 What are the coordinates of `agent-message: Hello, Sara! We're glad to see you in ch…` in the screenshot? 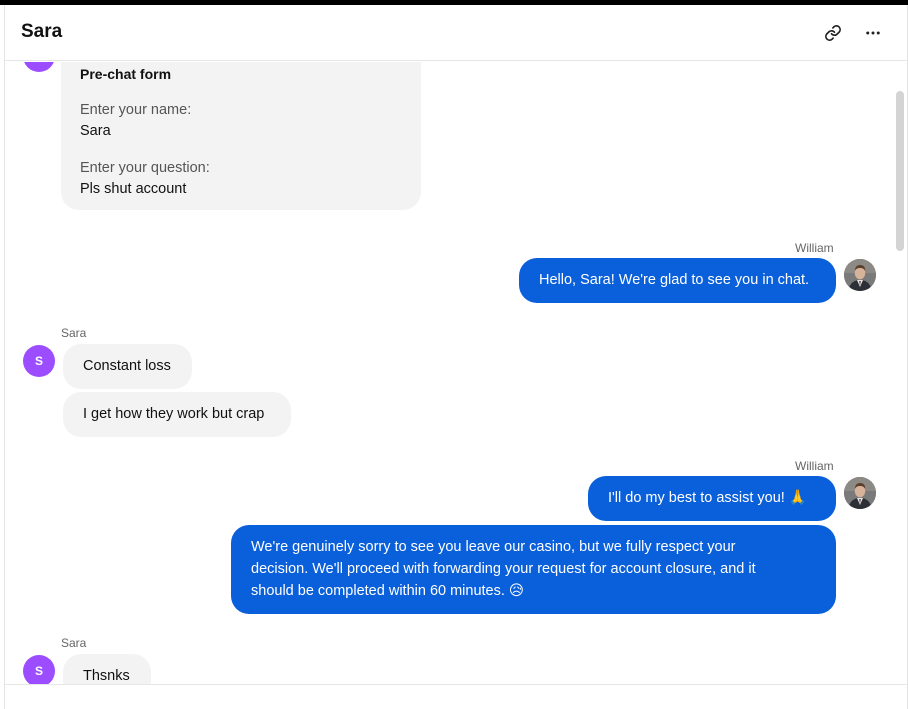 It's located at (677, 280).